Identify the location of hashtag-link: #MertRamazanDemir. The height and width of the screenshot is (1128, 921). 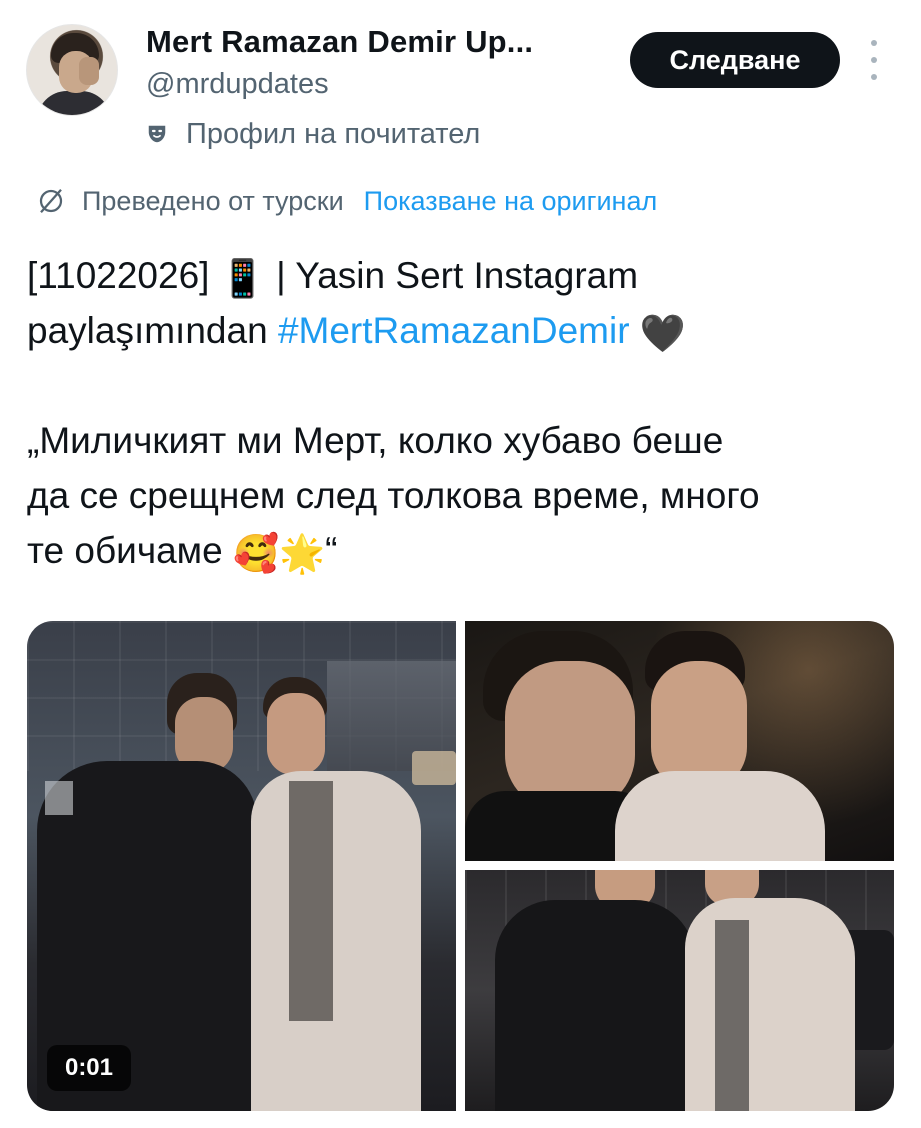
(454, 330).